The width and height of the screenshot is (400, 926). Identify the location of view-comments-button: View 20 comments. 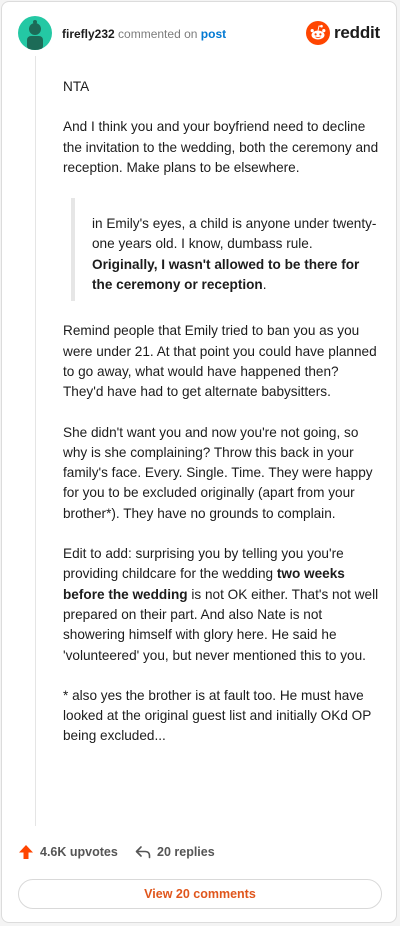
(200, 894).